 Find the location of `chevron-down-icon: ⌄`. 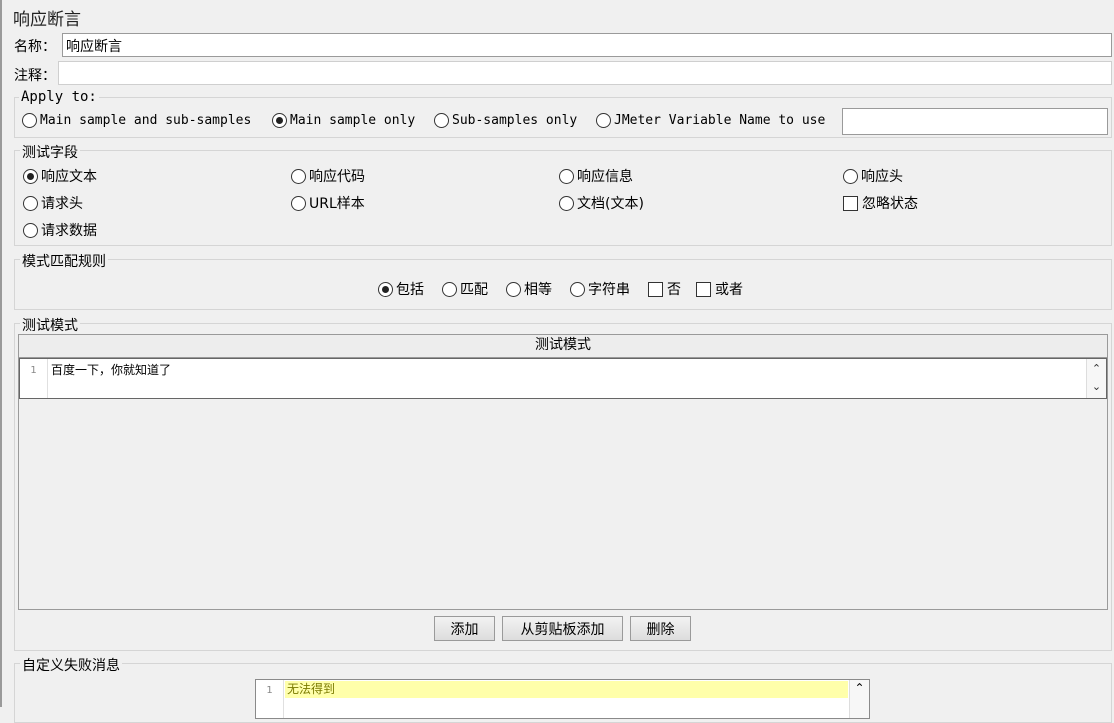

chevron-down-icon: ⌄ is located at coordinates (1096, 387).